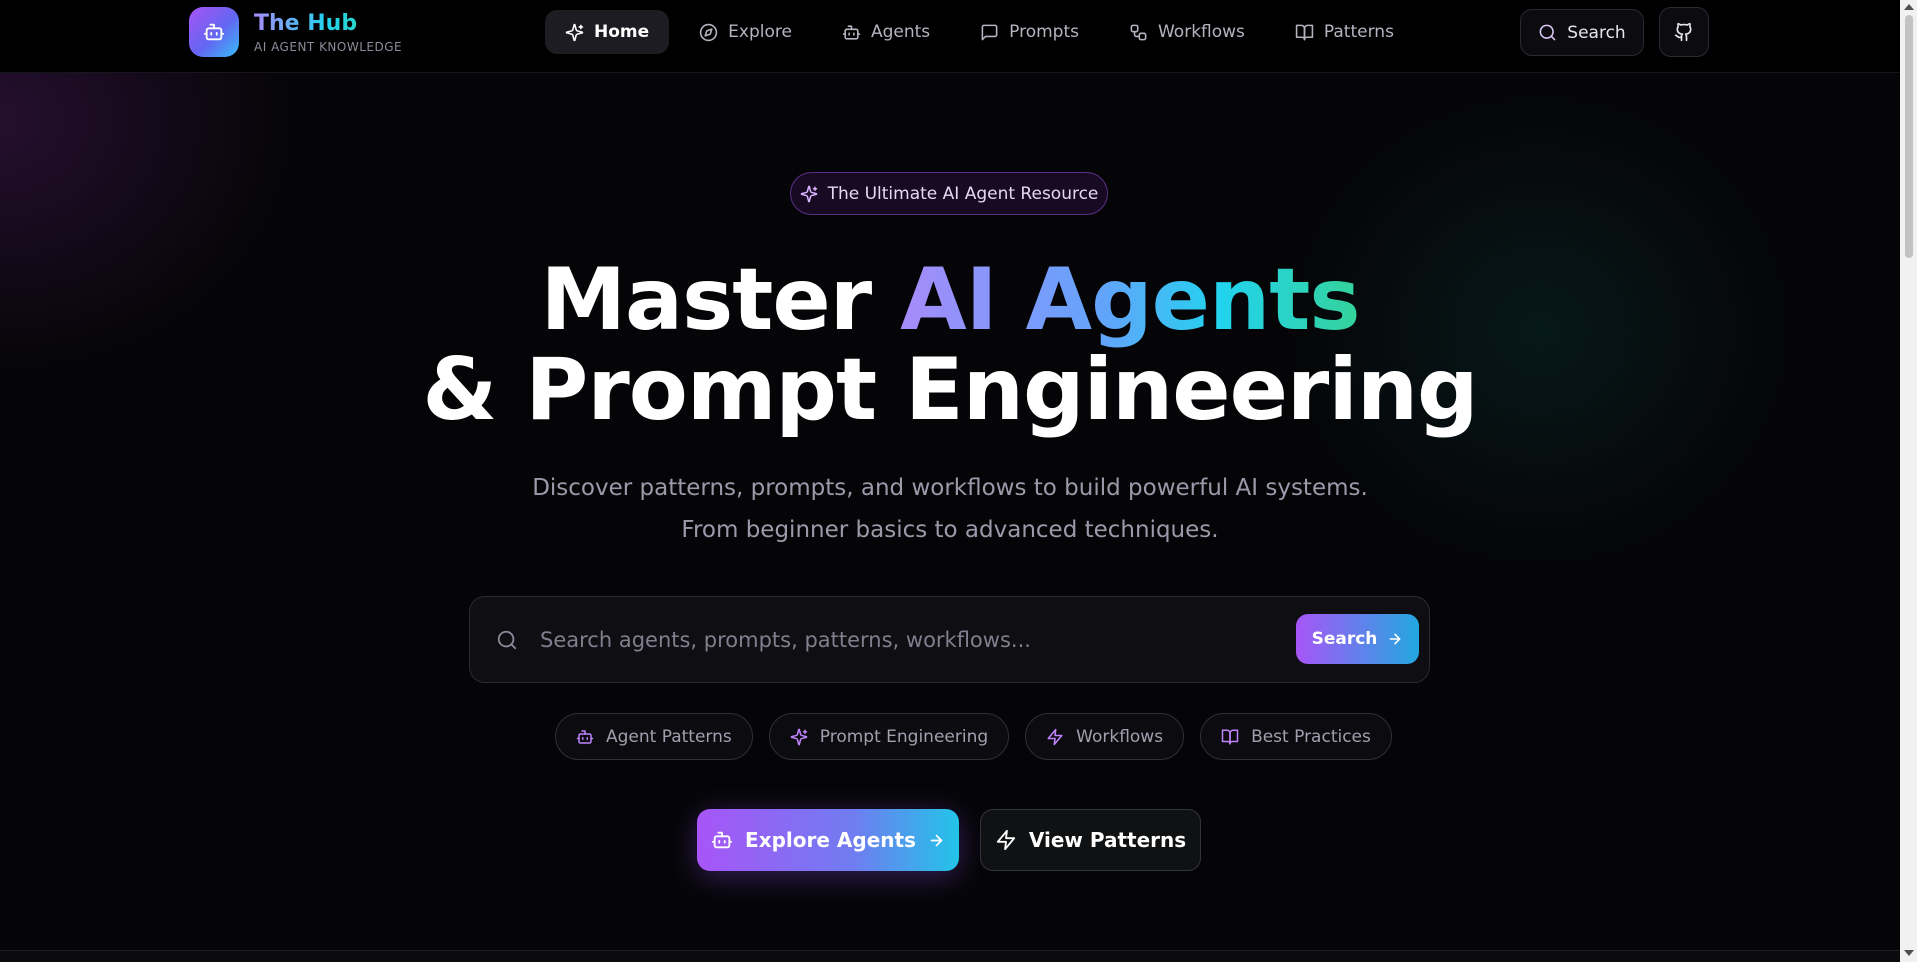 The height and width of the screenshot is (962, 1917). I want to click on hero-badge: The Ultimate AI Agent Resource, so click(949, 193).